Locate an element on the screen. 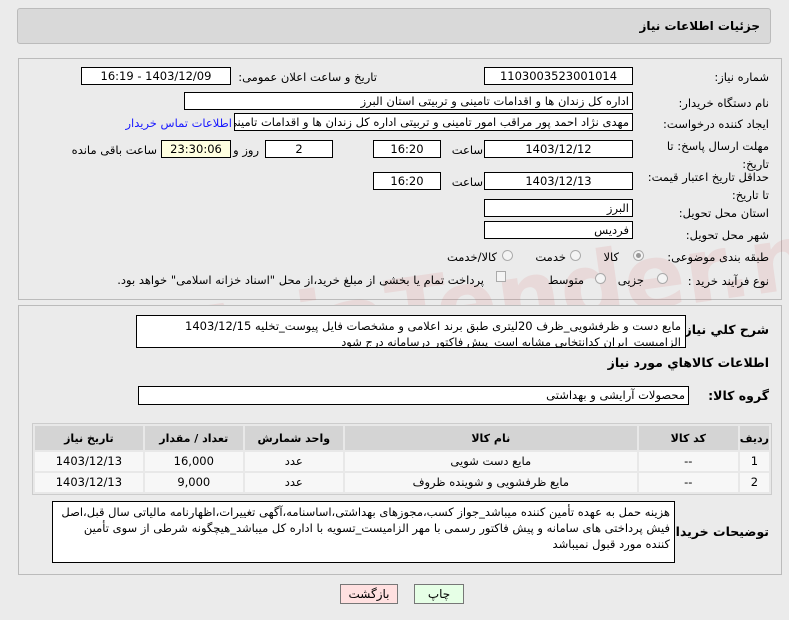  col-qty: تعداد / مقدار is located at coordinates (193, 438).